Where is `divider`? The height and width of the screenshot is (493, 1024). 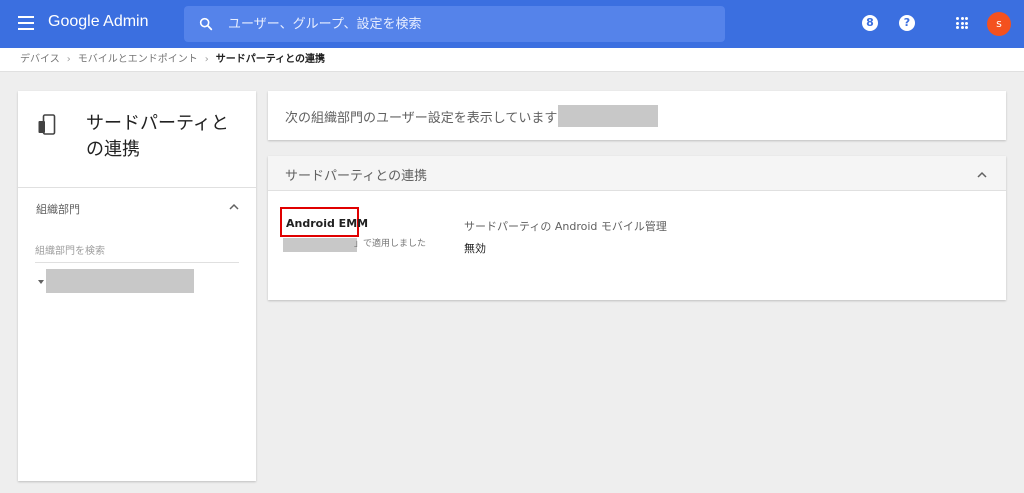
divider is located at coordinates (137, 187).